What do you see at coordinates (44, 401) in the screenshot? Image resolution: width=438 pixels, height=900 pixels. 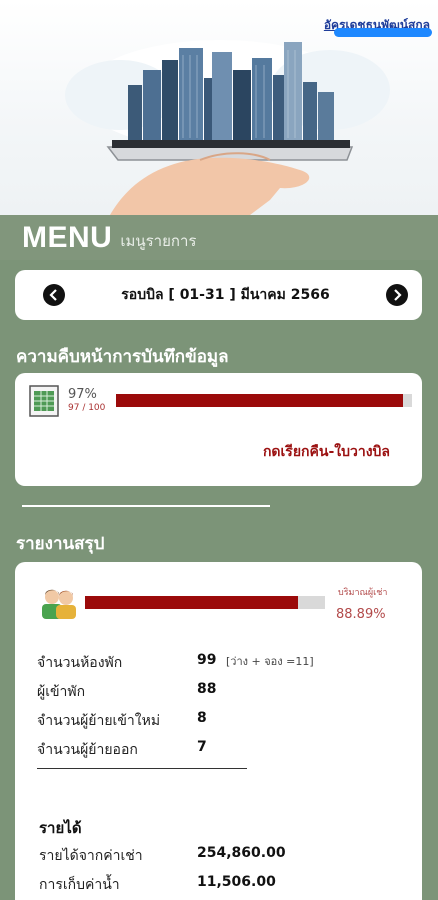 I see `ledger-icon` at bounding box center [44, 401].